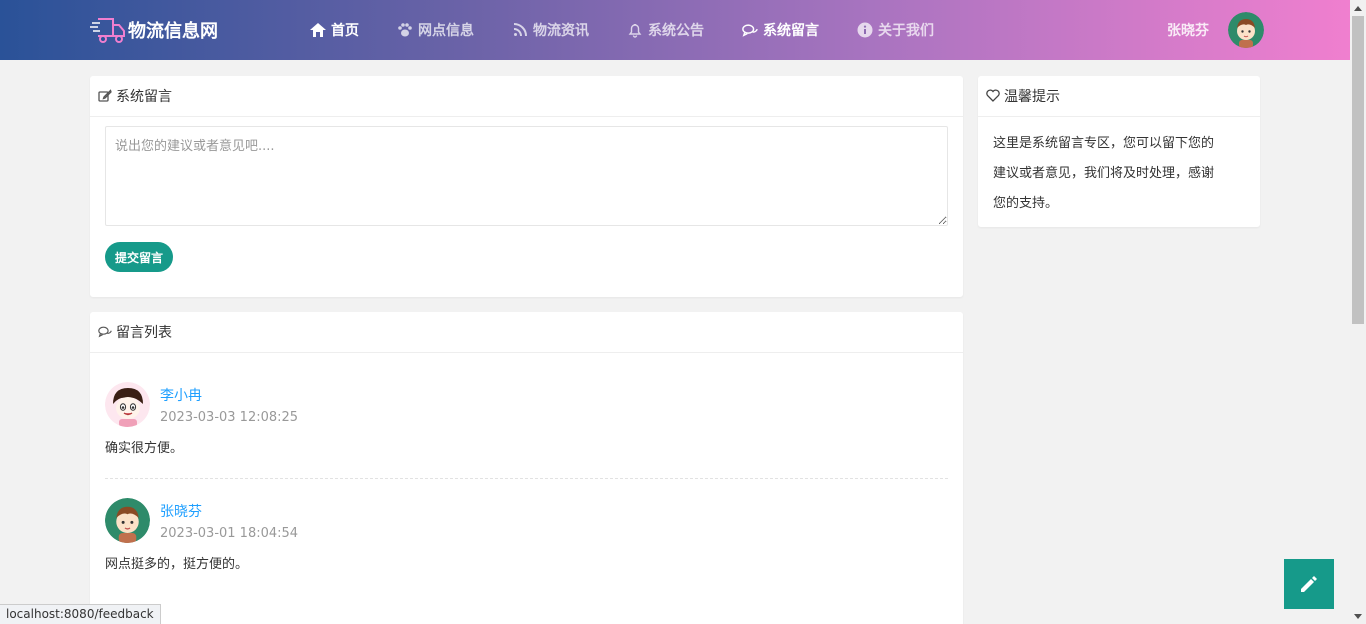 The width and height of the screenshot is (1366, 624). I want to click on info-icon, so click(865, 30).